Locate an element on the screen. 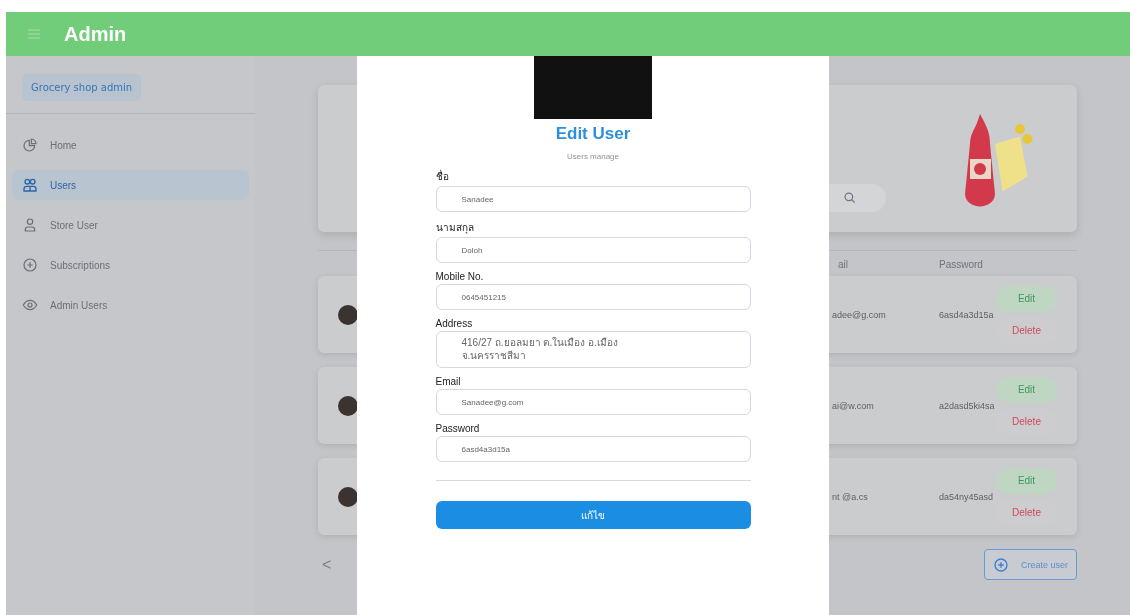 This screenshot has height=615, width=1130. field-label: Password is located at coordinates (458, 428).